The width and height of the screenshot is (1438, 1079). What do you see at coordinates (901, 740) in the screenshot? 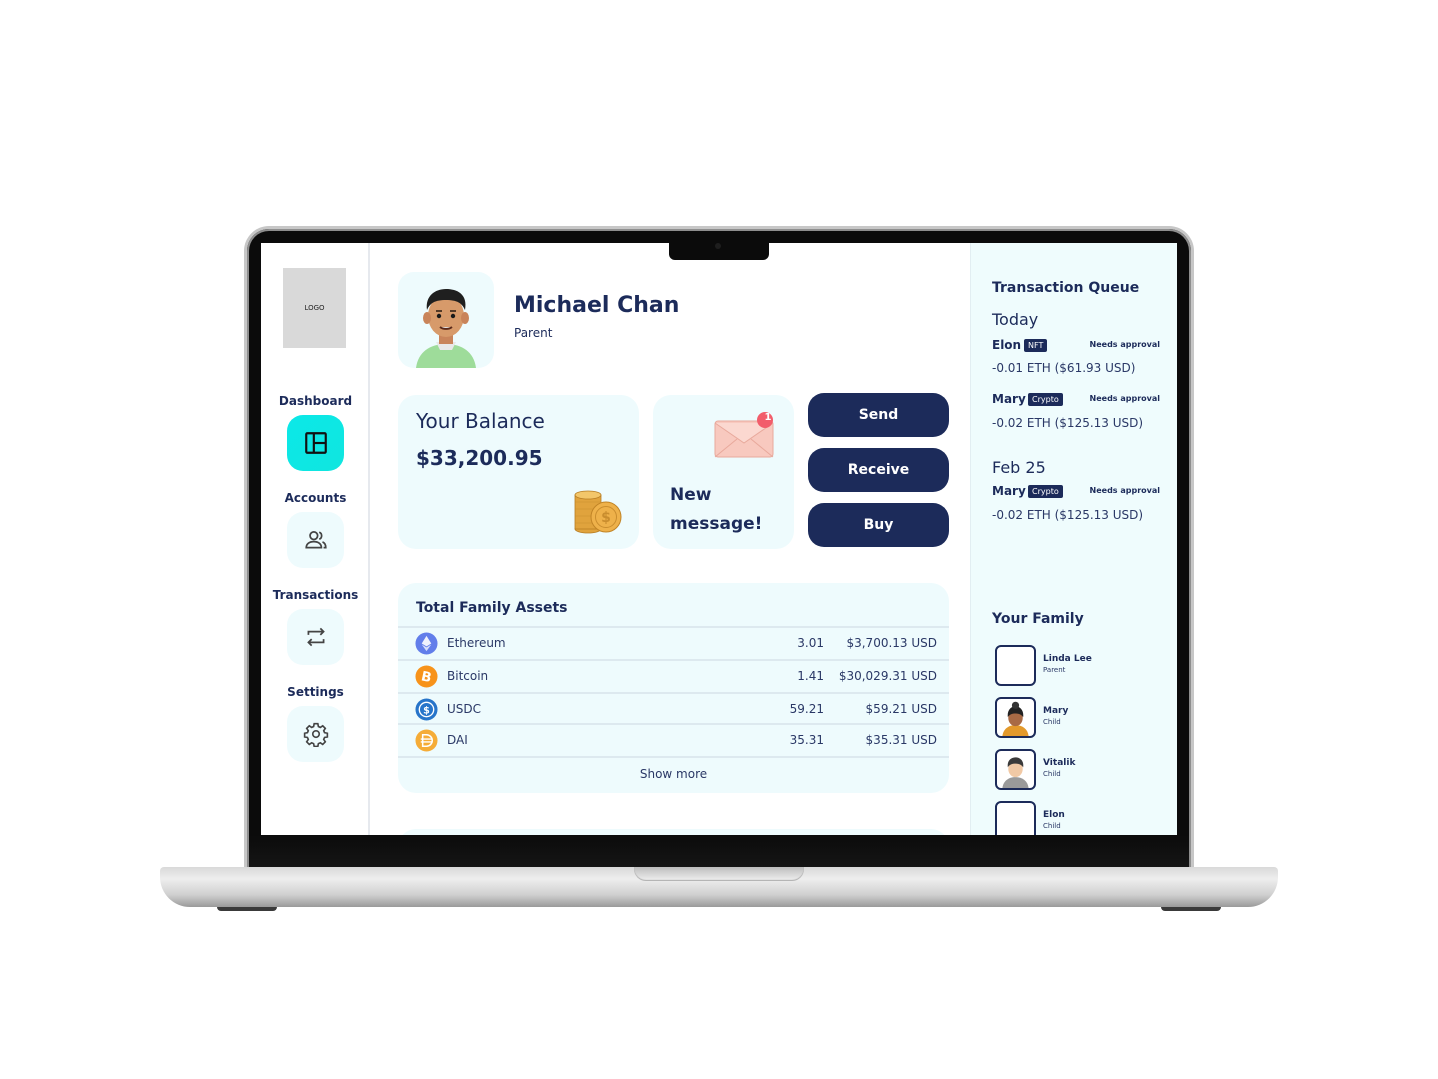
I see `asset-value: $35.31 USD` at bounding box center [901, 740].